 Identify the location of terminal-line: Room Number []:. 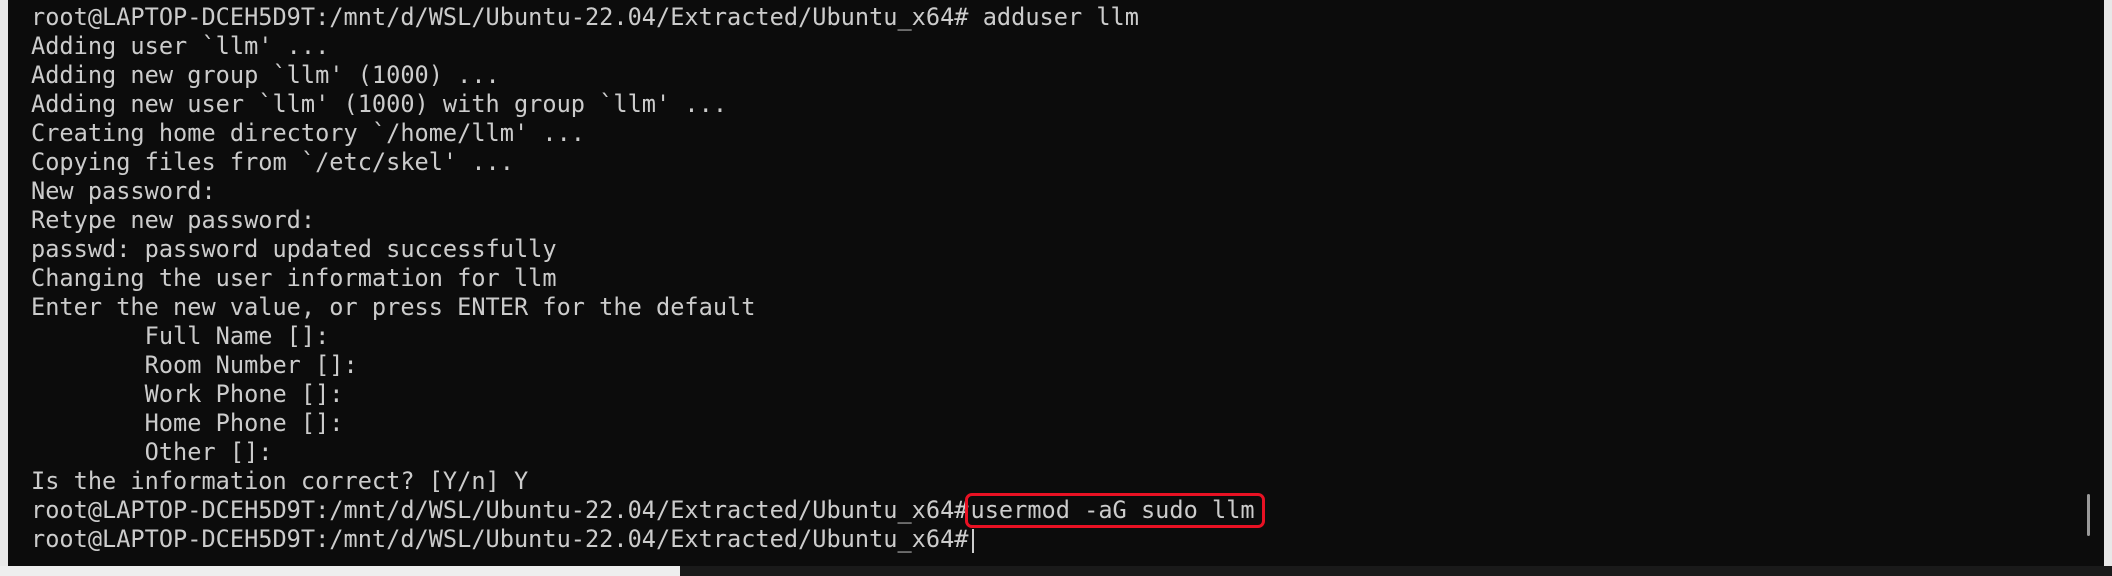
(194, 365).